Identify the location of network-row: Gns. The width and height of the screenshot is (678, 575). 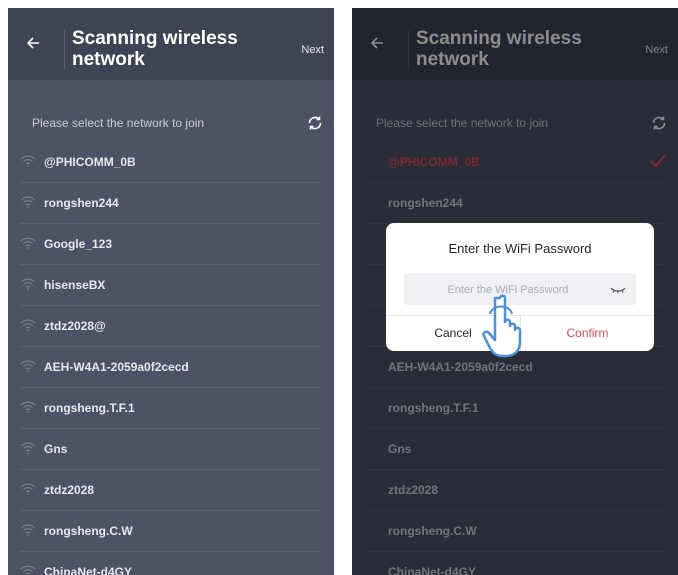
(171, 449).